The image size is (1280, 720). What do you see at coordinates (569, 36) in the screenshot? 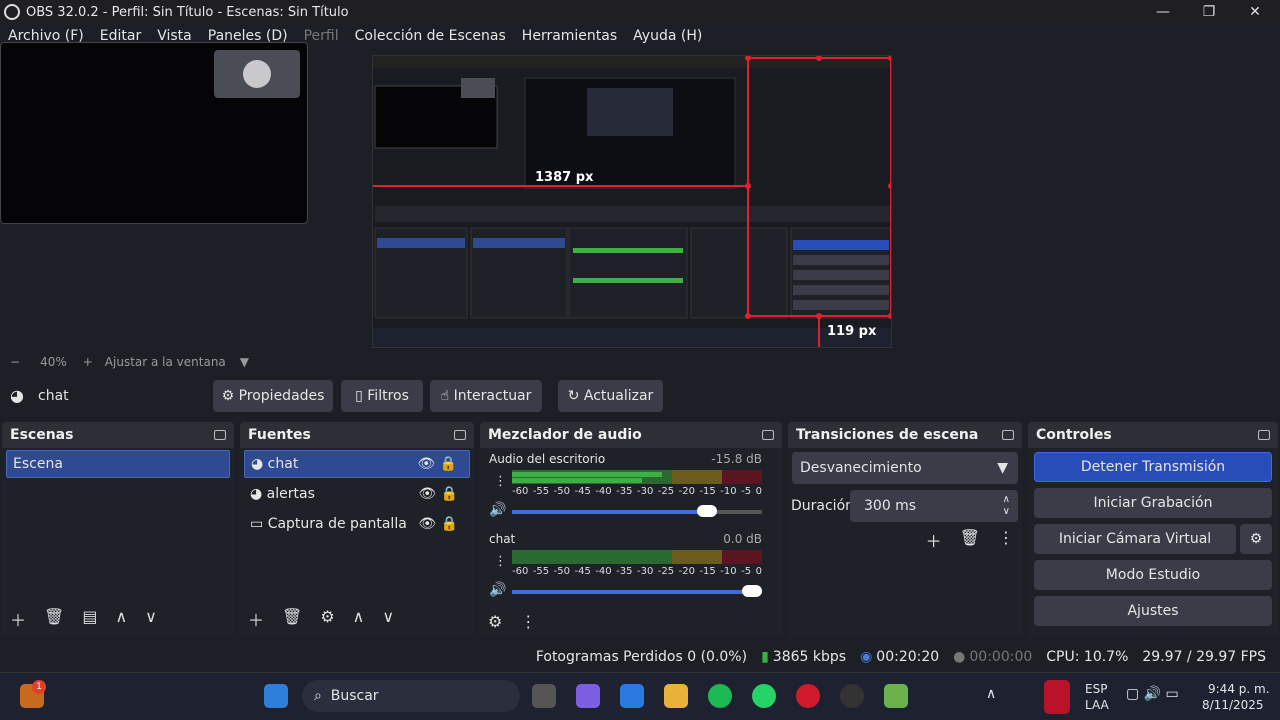
I see `menu-herramientas: Herramientas` at bounding box center [569, 36].